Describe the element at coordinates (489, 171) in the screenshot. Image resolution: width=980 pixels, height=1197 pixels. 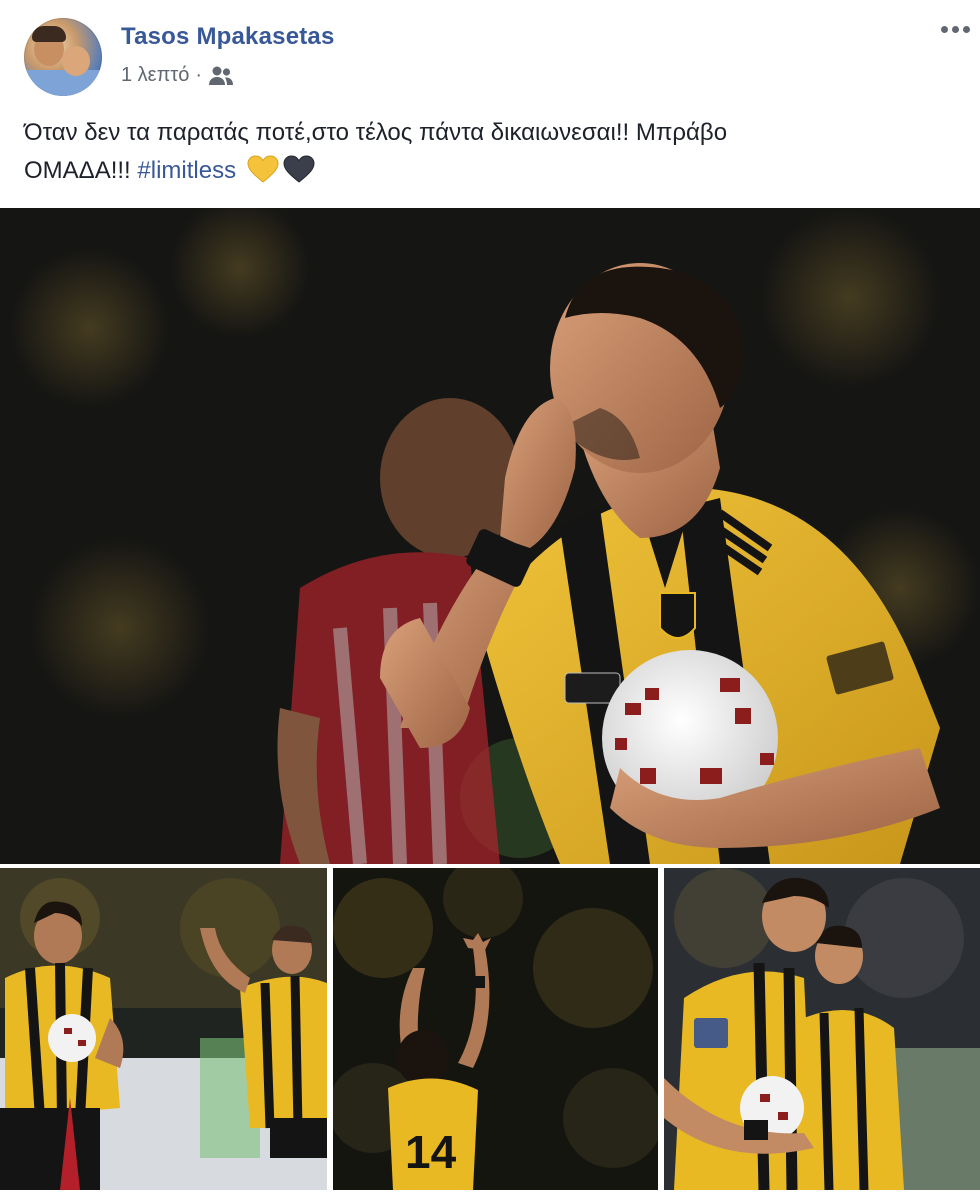
I see `post-text-line2: ΟΜΑΔΑ!!! #limitless` at that location.